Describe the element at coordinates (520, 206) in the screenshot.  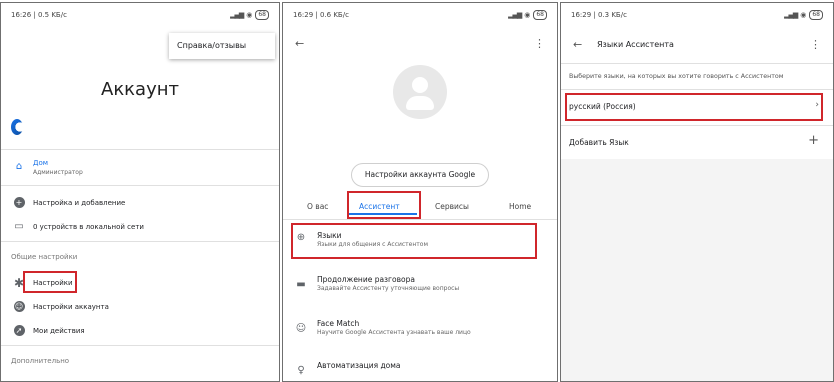
I see `tab-home: Home` at that location.